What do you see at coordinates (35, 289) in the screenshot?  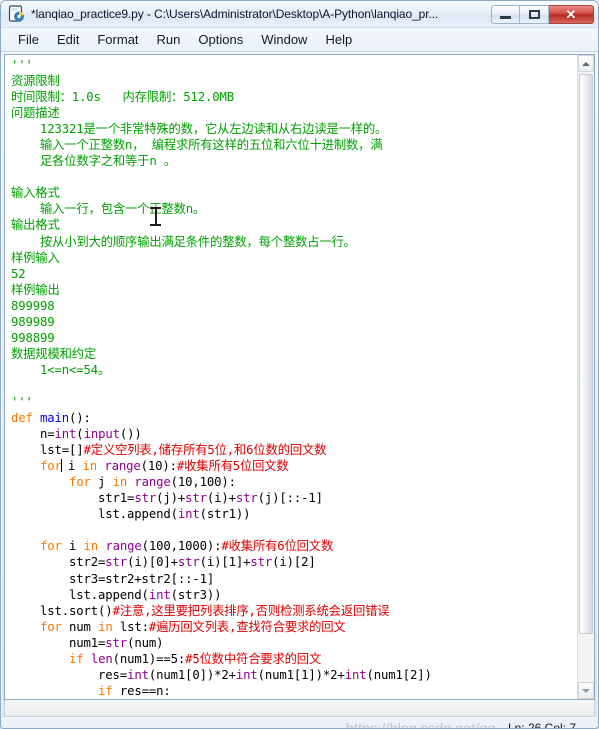 I see `docstring-text: 样例输出` at bounding box center [35, 289].